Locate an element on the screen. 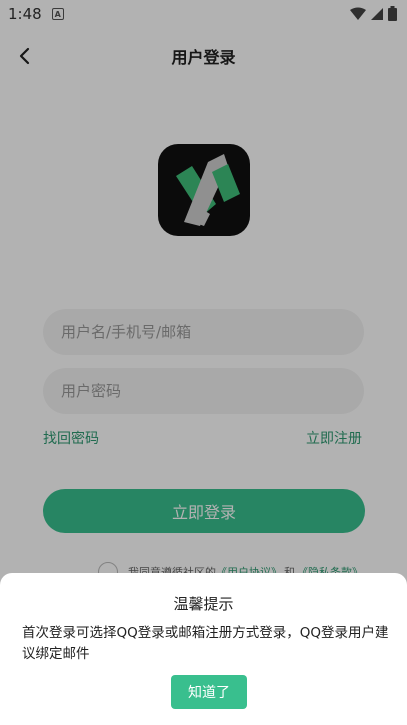 This screenshot has height=725, width=407. dialog-message: 首次登录可选择QQ登录或邮箱注册方式登录，QQ登录用户建议绑定邮件 is located at coordinates (205, 643).